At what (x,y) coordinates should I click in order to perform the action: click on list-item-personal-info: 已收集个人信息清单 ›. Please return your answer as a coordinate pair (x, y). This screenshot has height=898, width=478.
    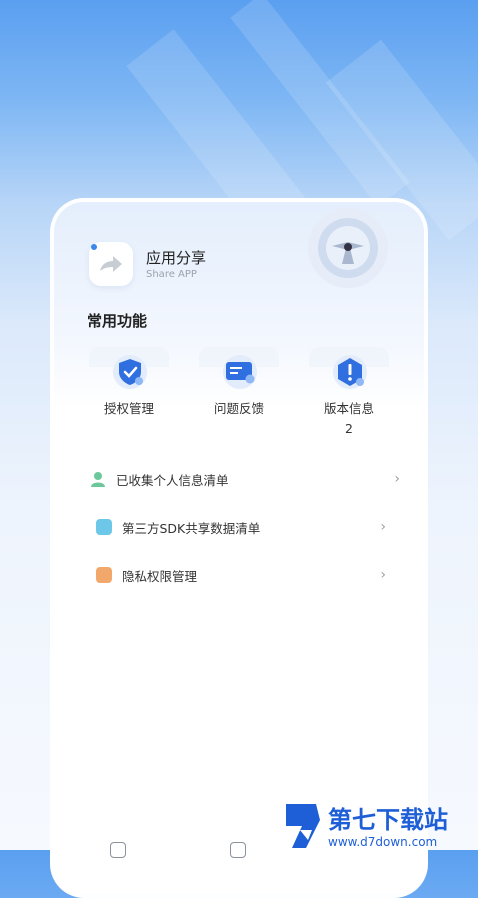
    Looking at the image, I should click on (245, 479).